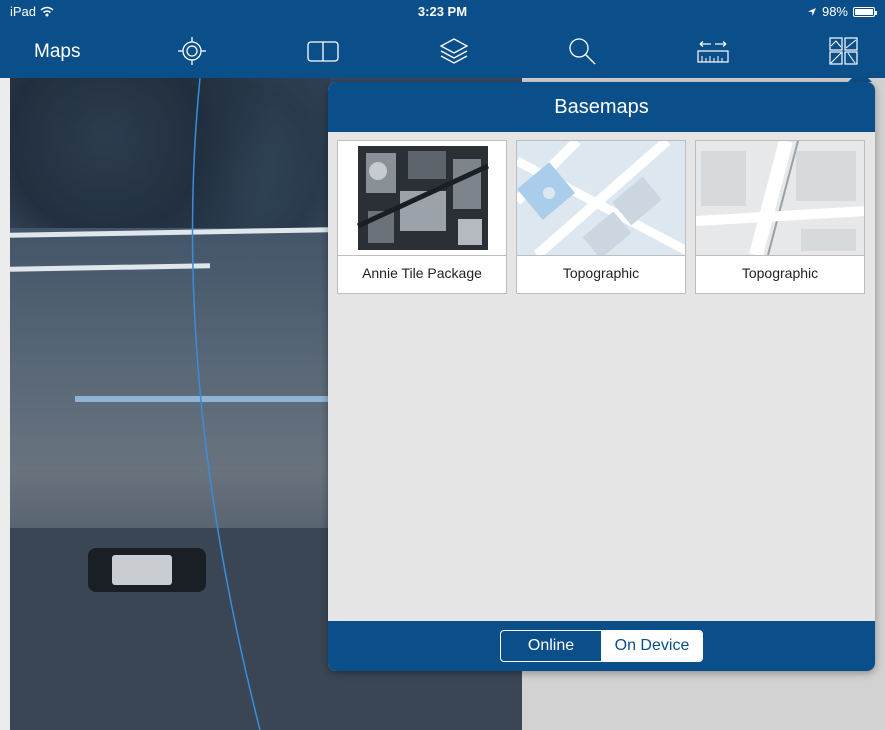 The height and width of the screenshot is (730, 885). I want to click on locate-icon, so click(192, 51).